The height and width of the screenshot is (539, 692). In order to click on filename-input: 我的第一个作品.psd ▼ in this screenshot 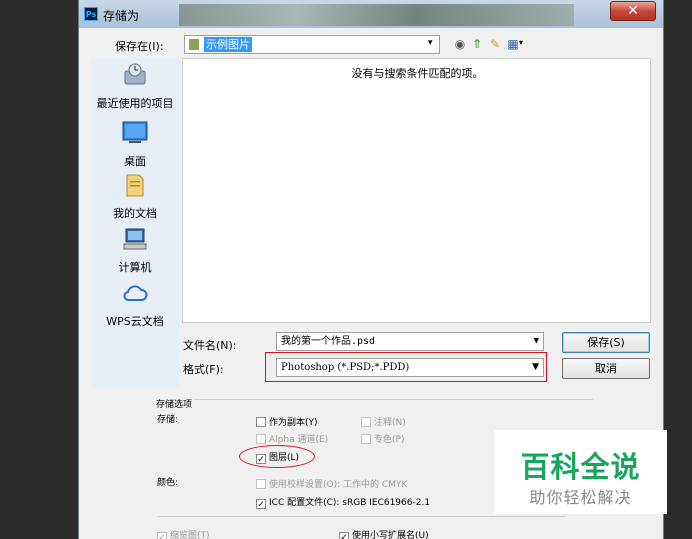, I will do `click(410, 341)`.